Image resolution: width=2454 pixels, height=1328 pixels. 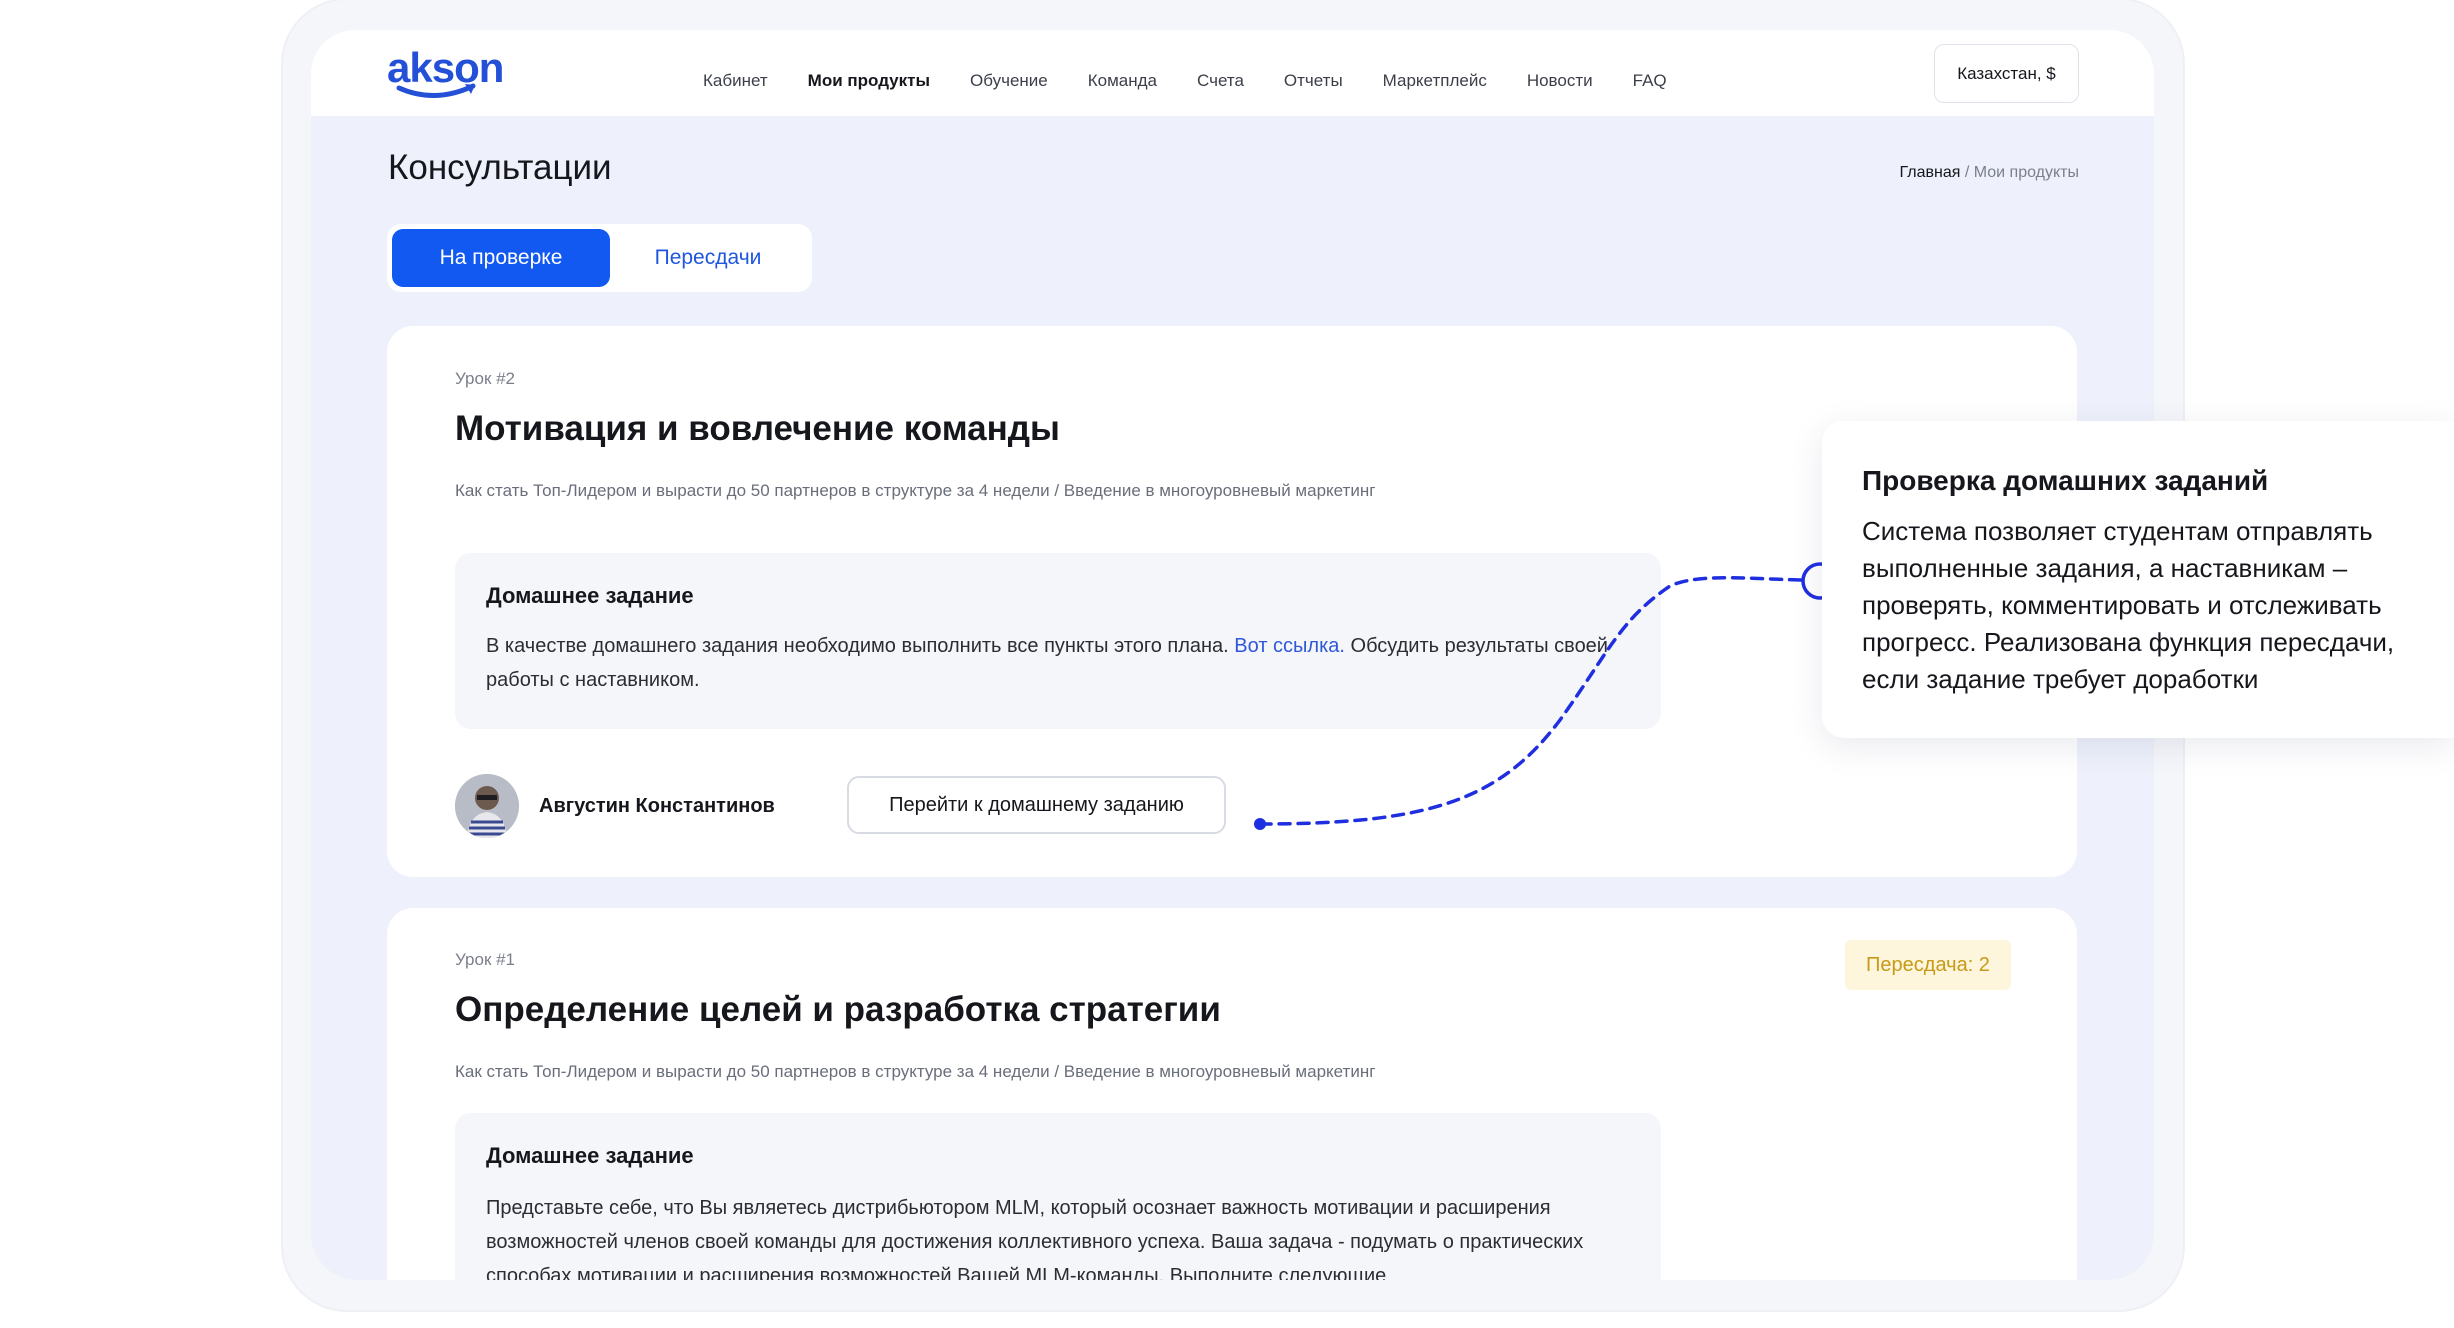 I want to click on homework-link: Вот ссылка., so click(x=1289, y=646).